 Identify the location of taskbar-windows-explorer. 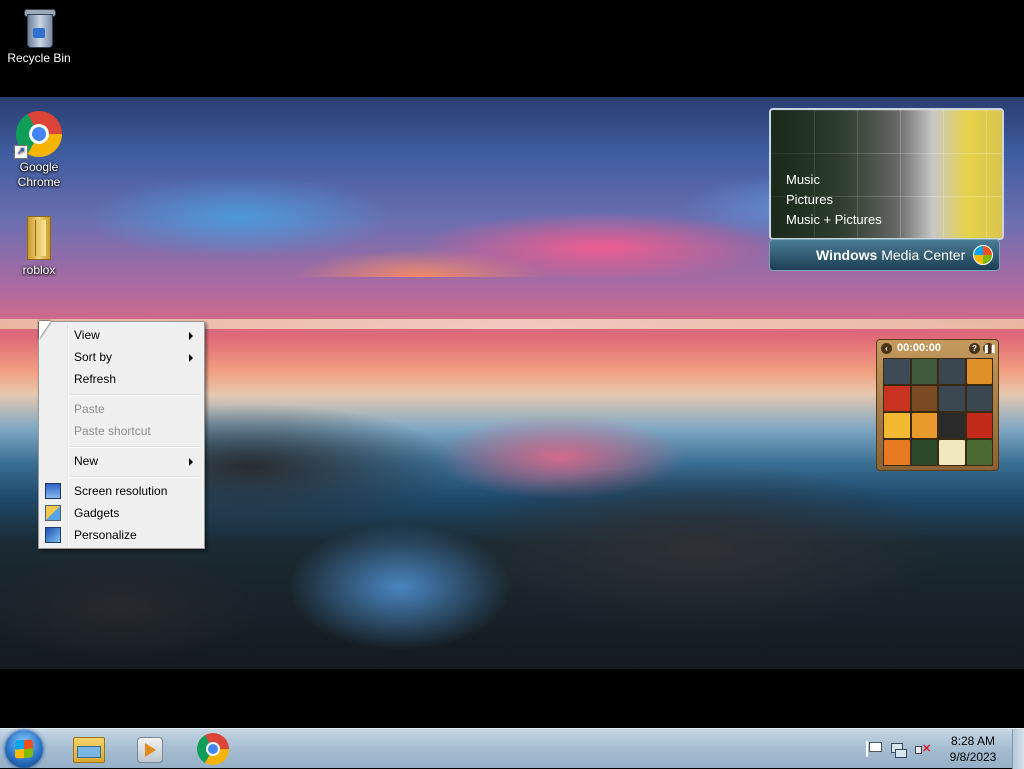
(89, 749).